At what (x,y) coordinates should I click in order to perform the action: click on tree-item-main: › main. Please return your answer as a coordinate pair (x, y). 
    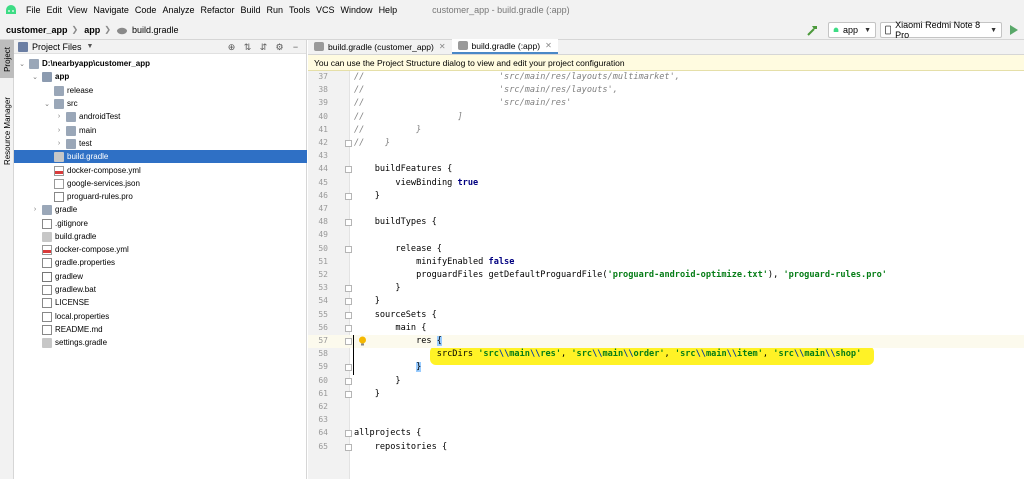
    Looking at the image, I should click on (160, 130).